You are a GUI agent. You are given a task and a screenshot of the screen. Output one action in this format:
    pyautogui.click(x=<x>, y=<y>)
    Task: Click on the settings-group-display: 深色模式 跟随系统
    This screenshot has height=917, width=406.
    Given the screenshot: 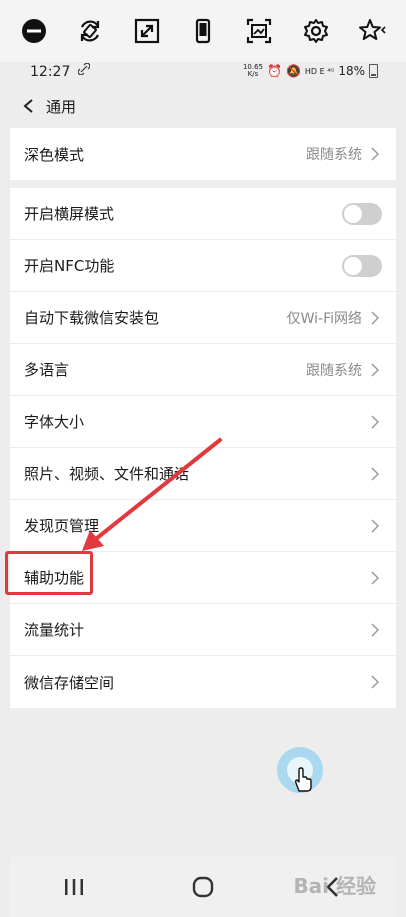 What is the action you would take?
    pyautogui.click(x=203, y=154)
    